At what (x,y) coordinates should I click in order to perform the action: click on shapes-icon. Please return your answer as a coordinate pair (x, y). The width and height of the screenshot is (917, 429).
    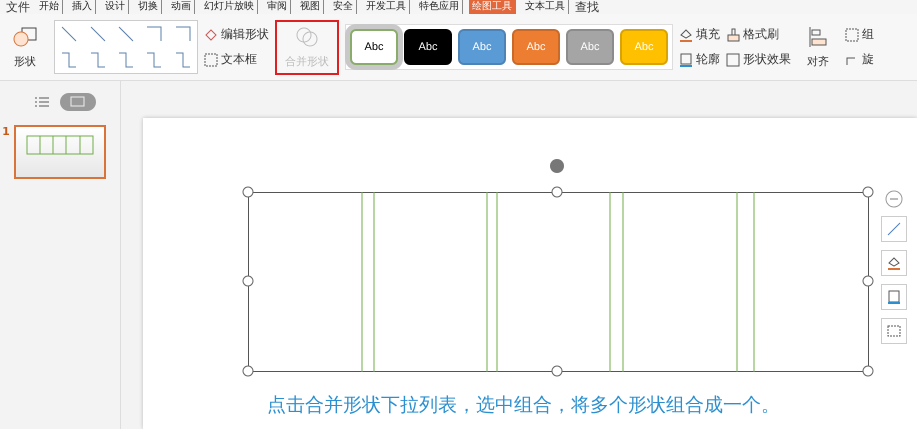
    Looking at the image, I should click on (25, 37).